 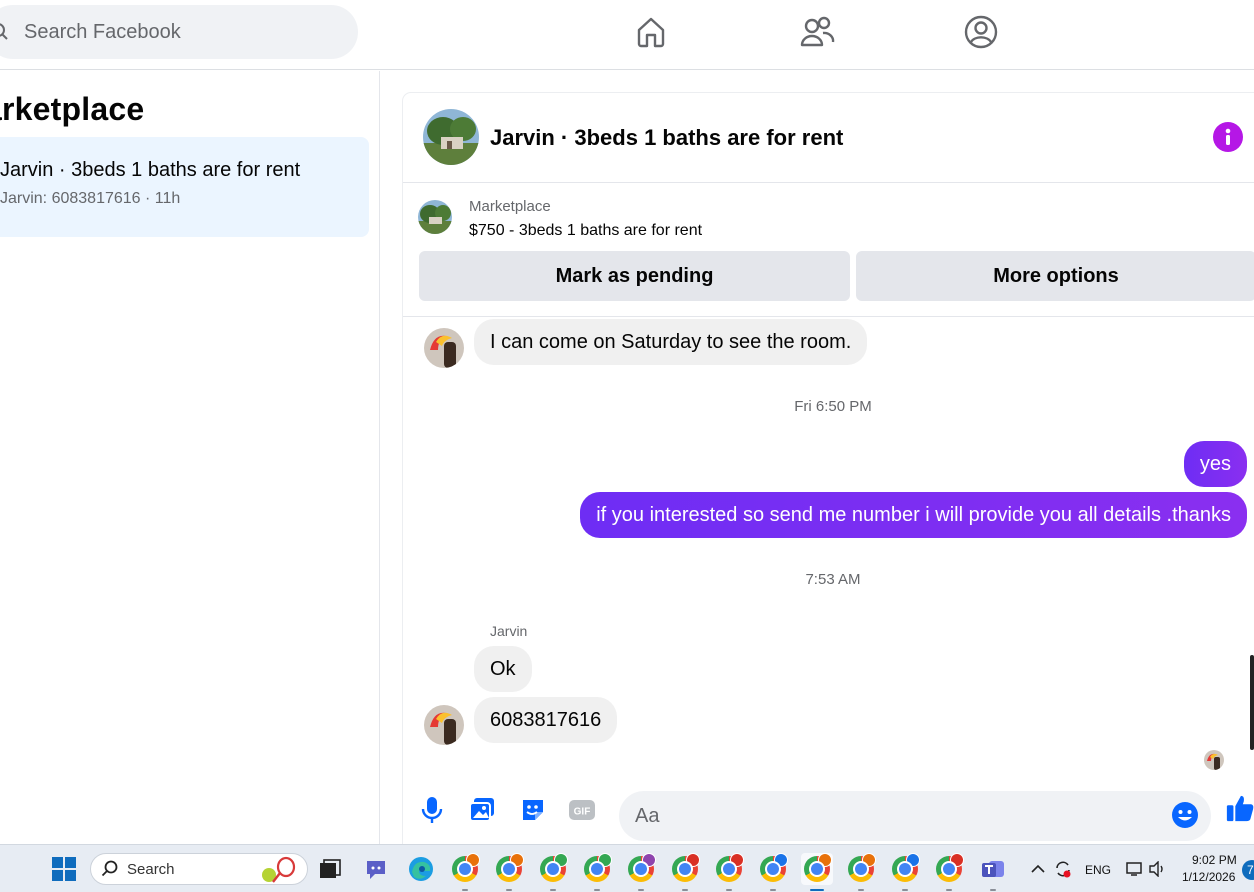 I want to click on sticker-icon, so click(x=533, y=810).